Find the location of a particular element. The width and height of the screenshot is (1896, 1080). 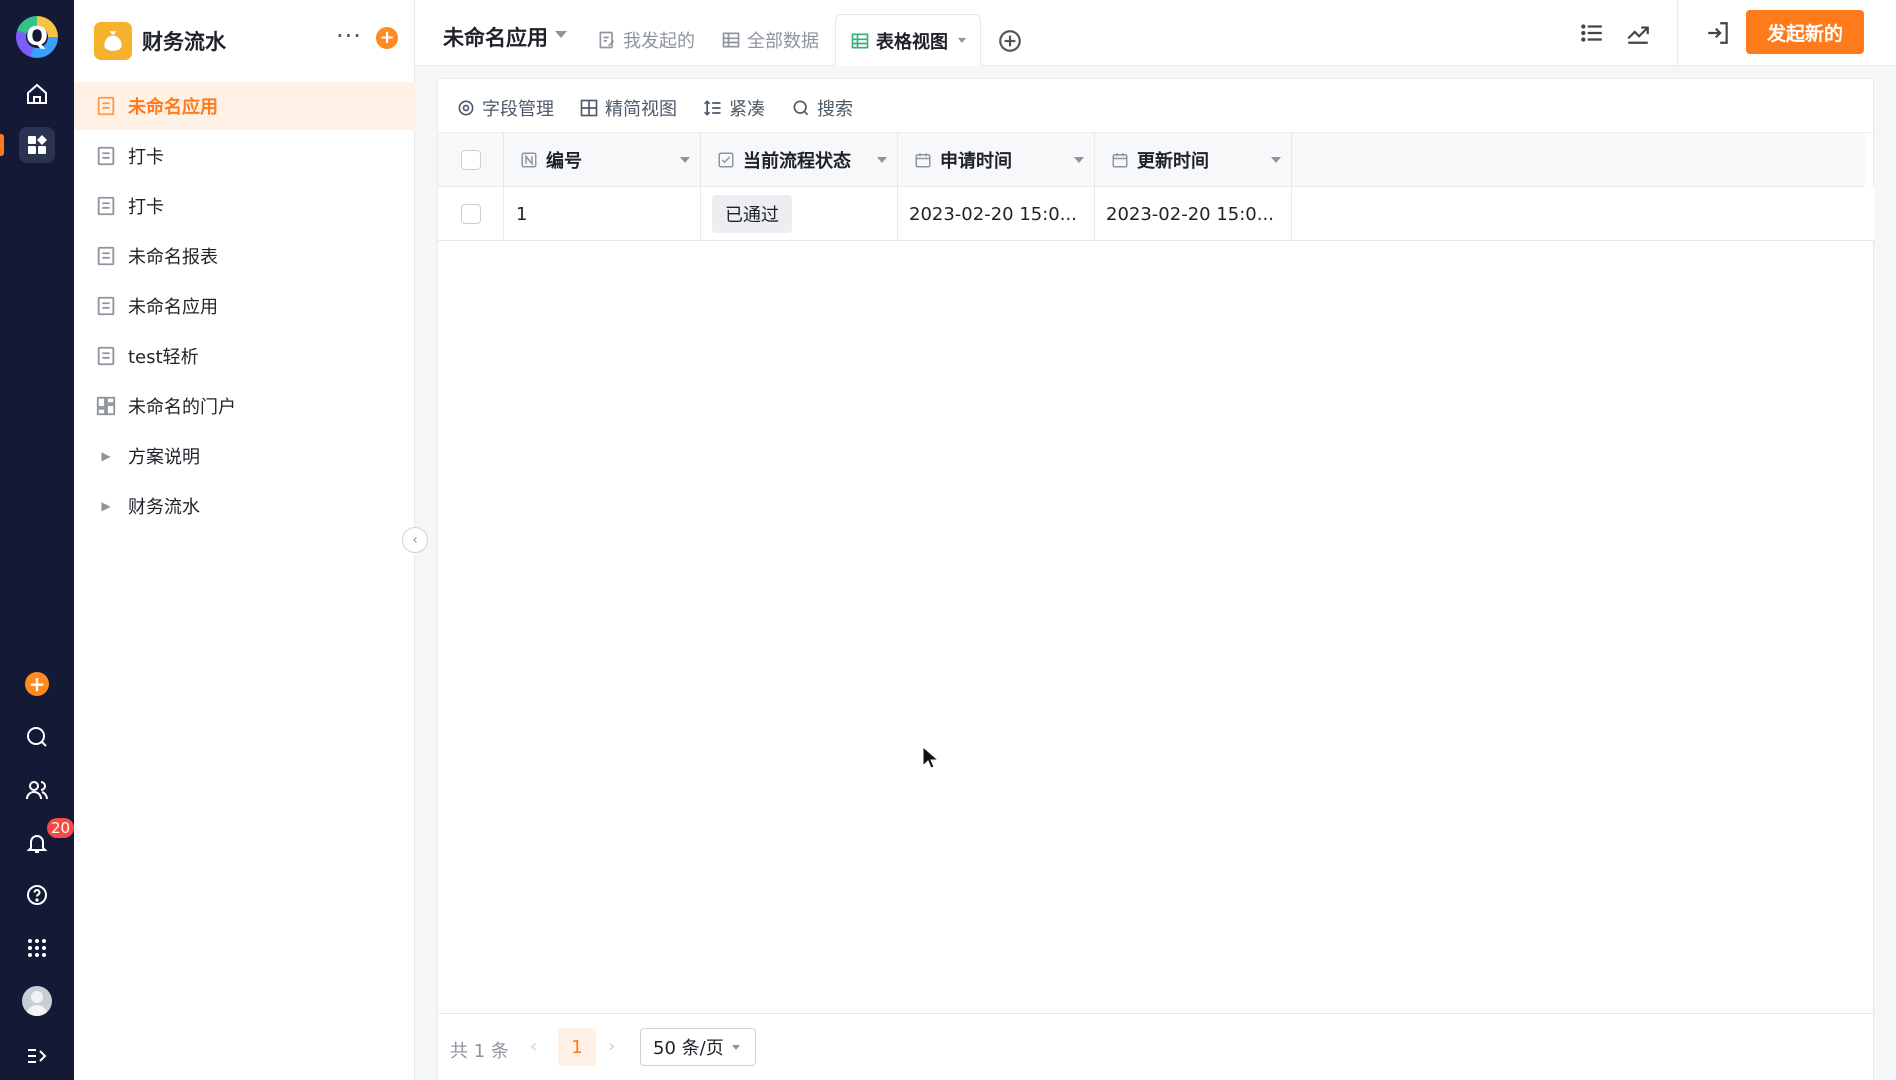

status-badge: 已通过 is located at coordinates (752, 214).